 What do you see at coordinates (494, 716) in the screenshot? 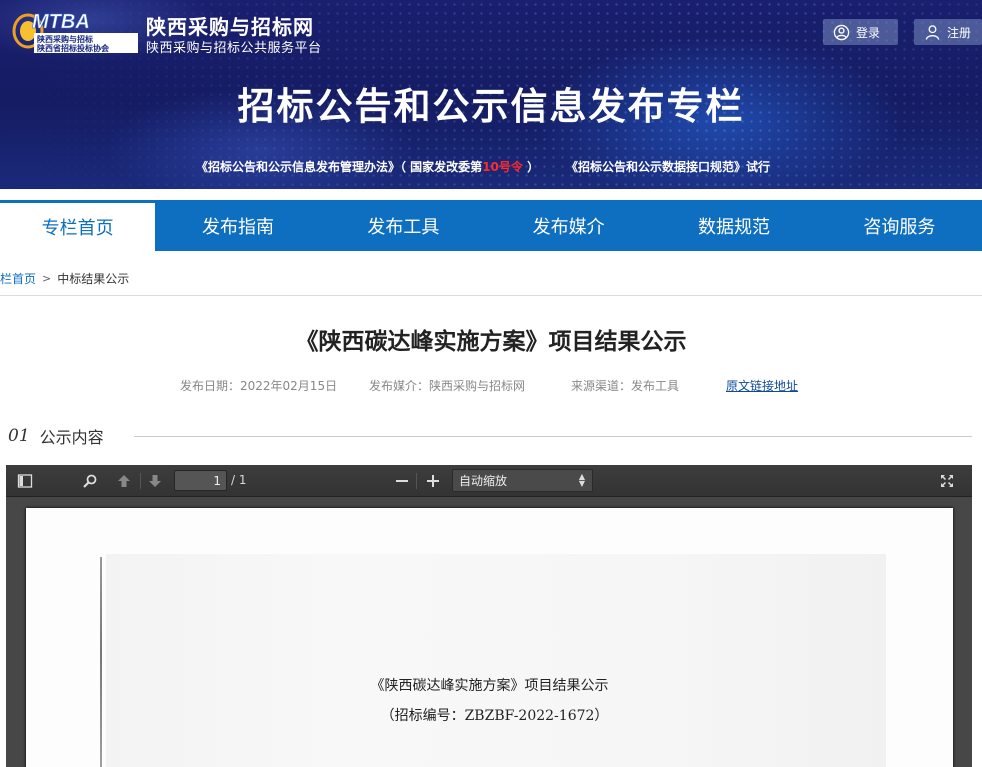
I see `document-tender-code: （招标编号：ZBZBF-2022-1672）` at bounding box center [494, 716].